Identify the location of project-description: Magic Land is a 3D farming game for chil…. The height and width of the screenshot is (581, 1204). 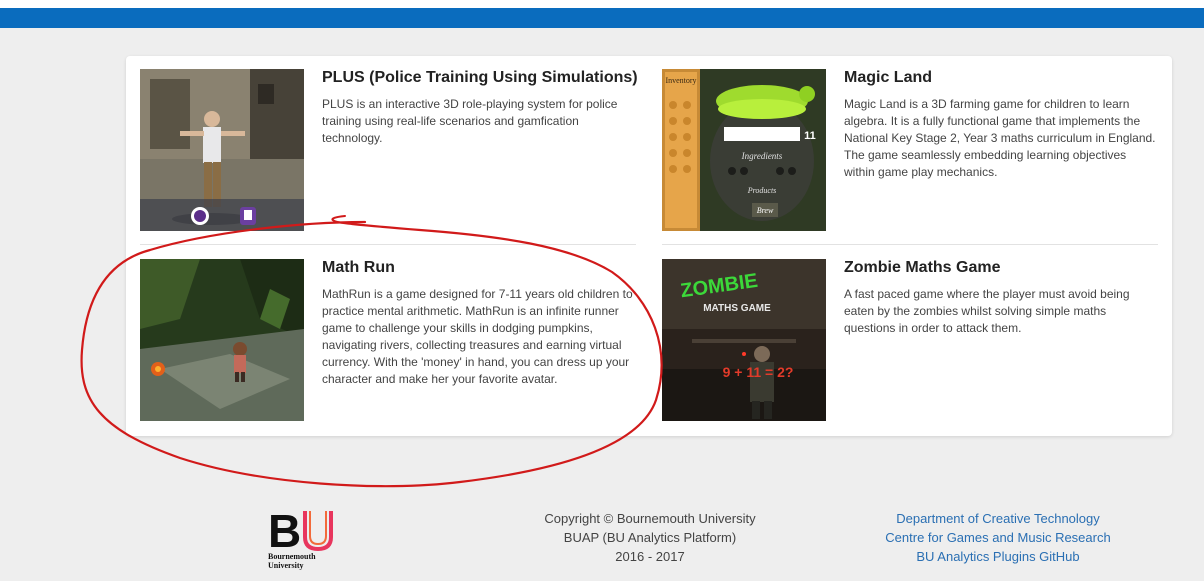
(1000, 138).